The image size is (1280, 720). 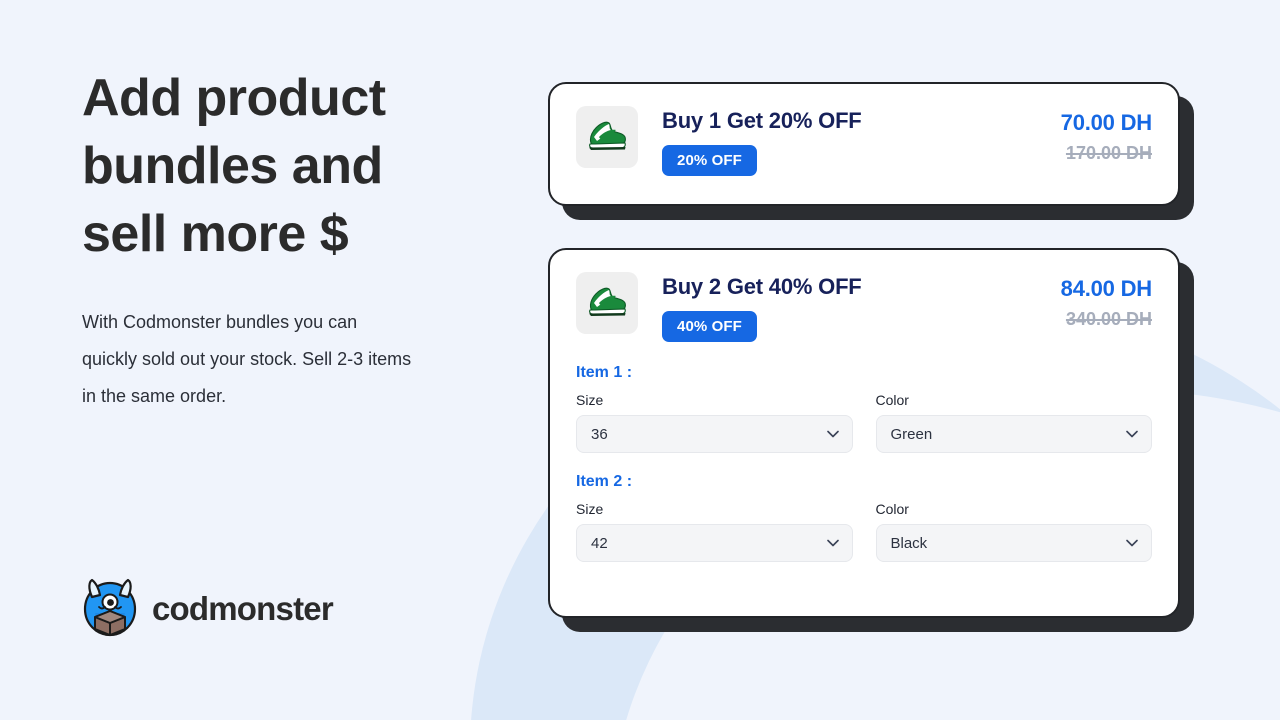 I want to click on variant-field-row: Size 42 Color Black, so click(x=864, y=531).